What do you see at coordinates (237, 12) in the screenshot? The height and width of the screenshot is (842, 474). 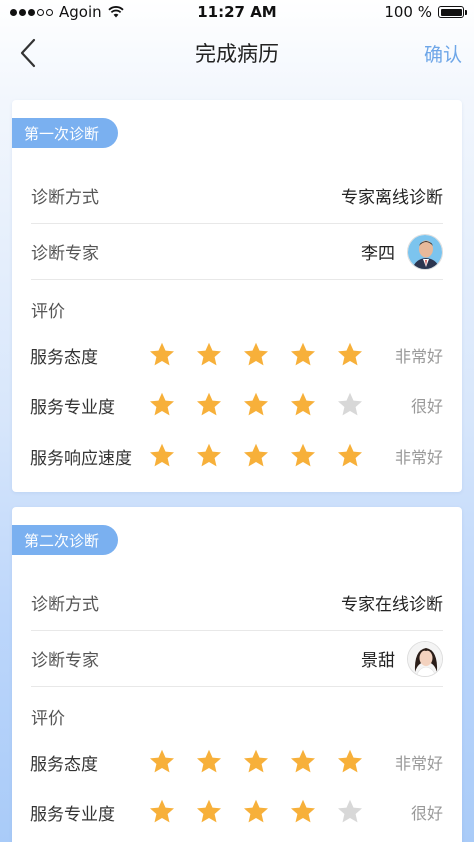 I see `status-bar: Agoin 11:27 AM 100 %` at bounding box center [237, 12].